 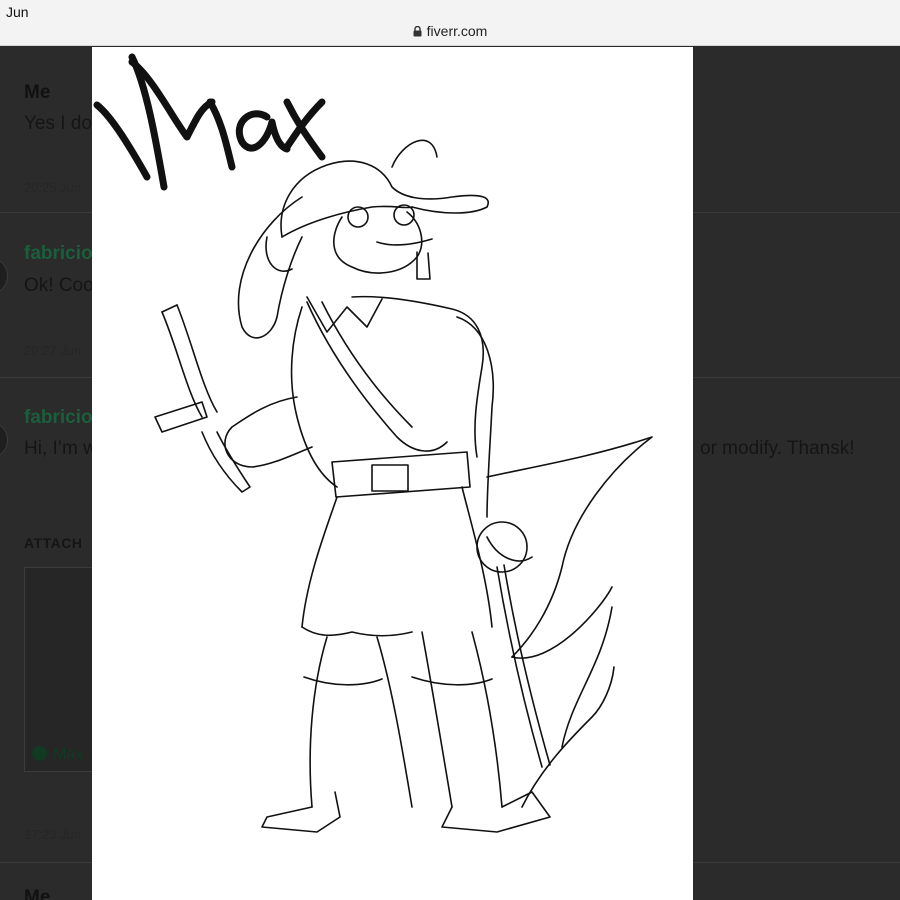 What do you see at coordinates (53, 543) in the screenshot?
I see `attachments-label: ATTACH` at bounding box center [53, 543].